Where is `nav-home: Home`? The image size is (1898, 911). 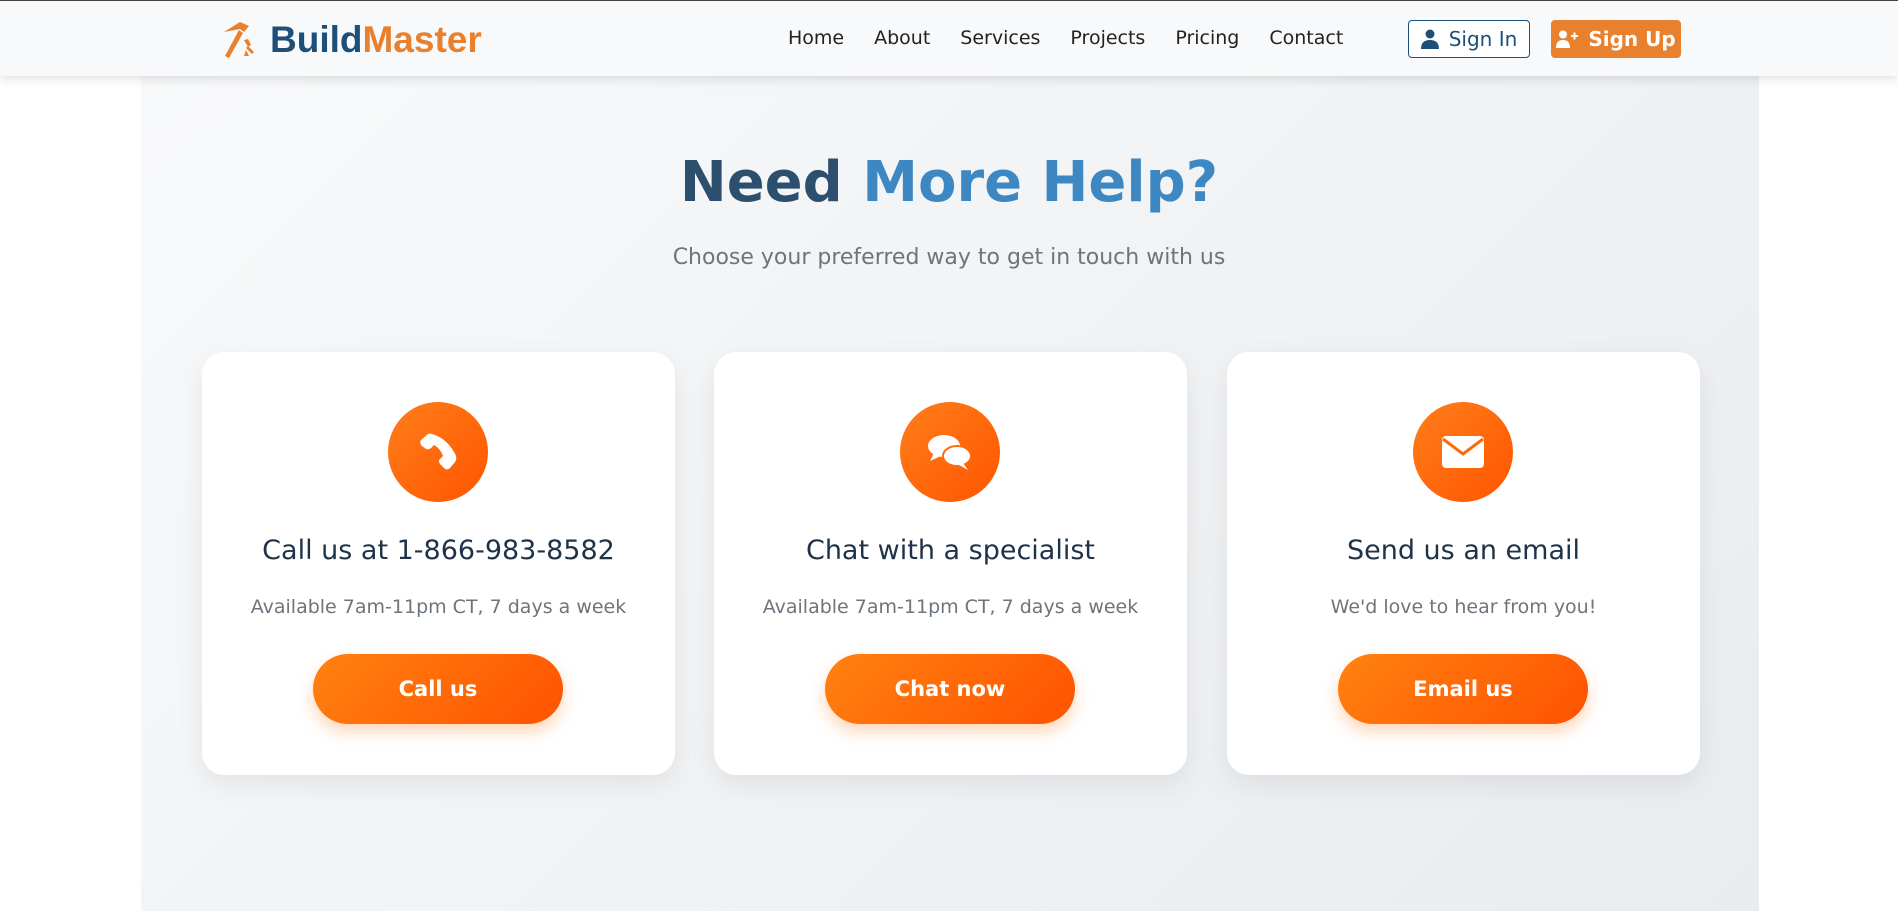 nav-home: Home is located at coordinates (816, 38).